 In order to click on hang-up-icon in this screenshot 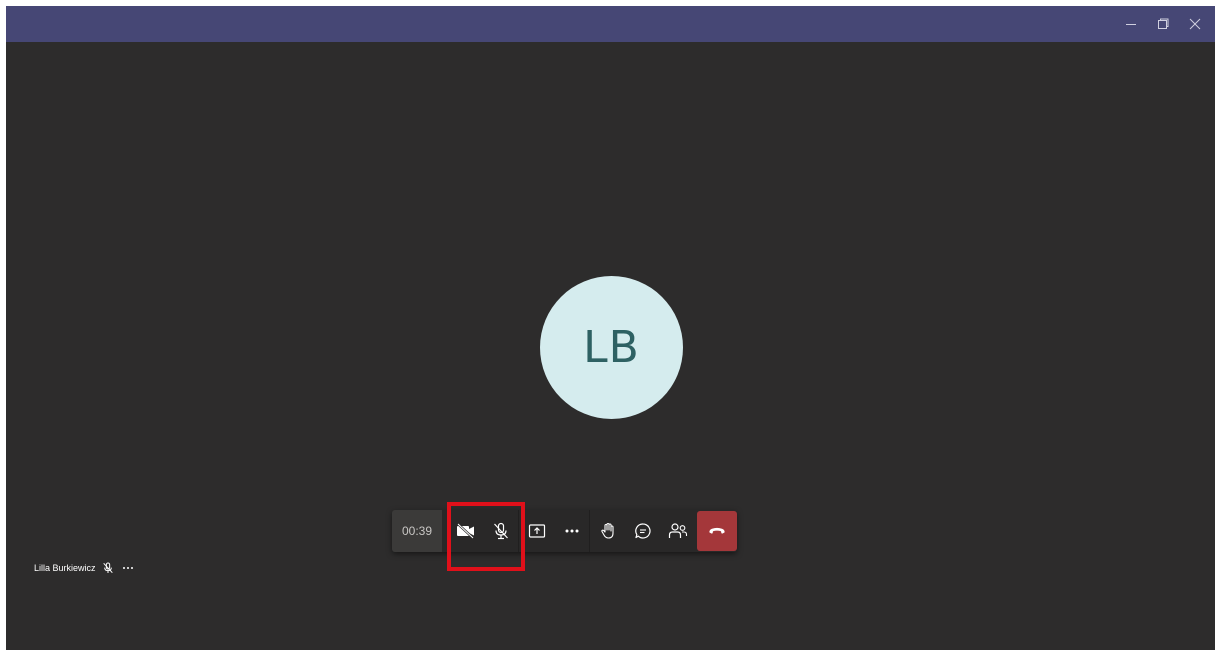, I will do `click(717, 530)`.